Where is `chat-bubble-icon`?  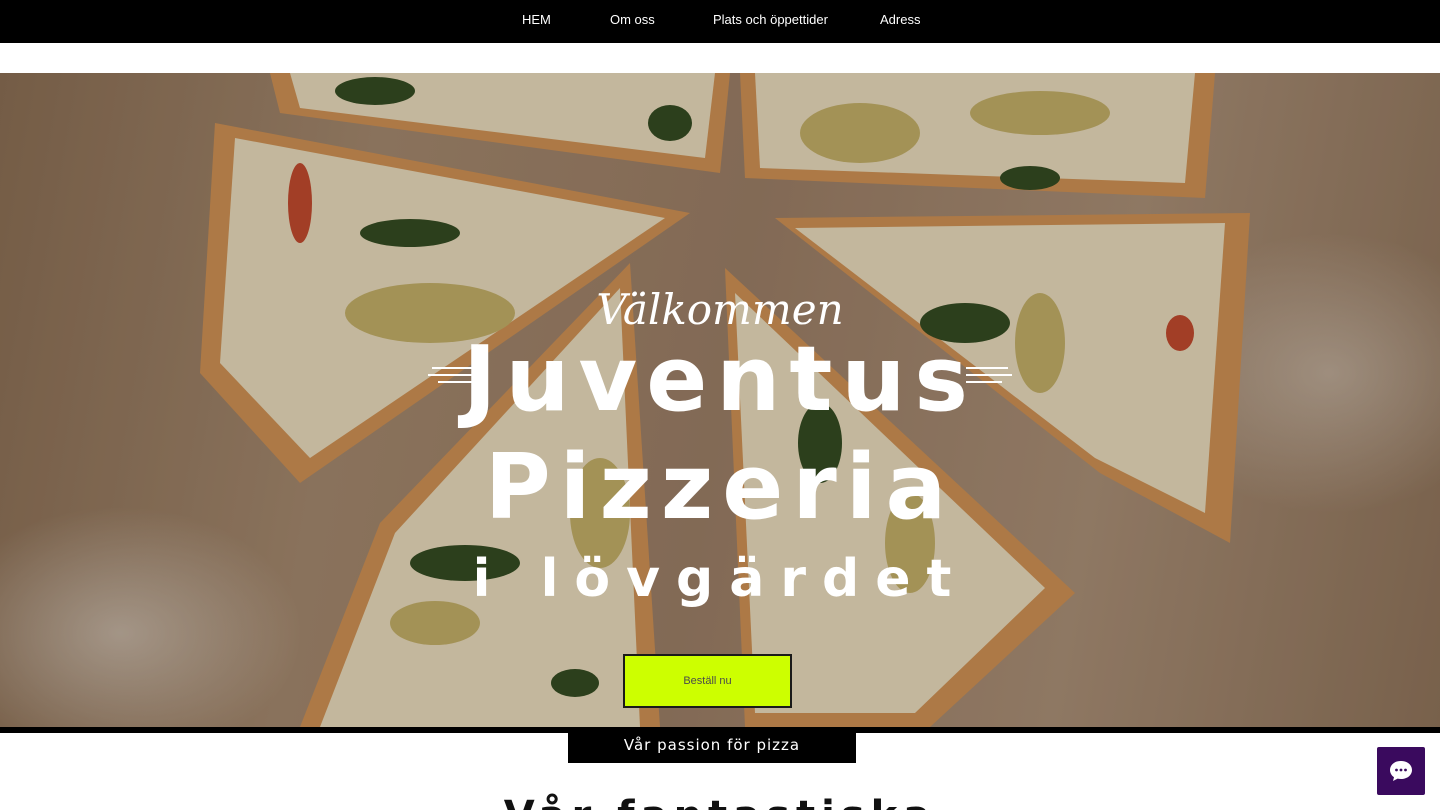 chat-bubble-icon is located at coordinates (1401, 771).